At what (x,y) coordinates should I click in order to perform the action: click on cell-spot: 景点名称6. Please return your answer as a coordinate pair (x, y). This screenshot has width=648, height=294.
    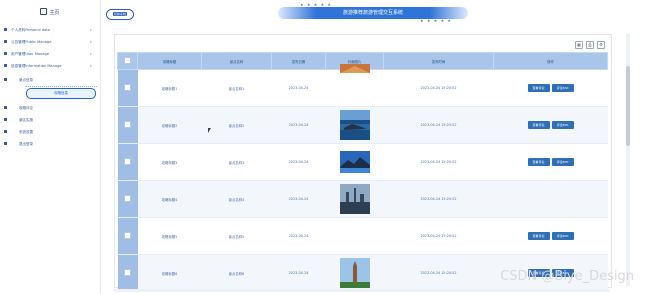
    Looking at the image, I should click on (236, 273).